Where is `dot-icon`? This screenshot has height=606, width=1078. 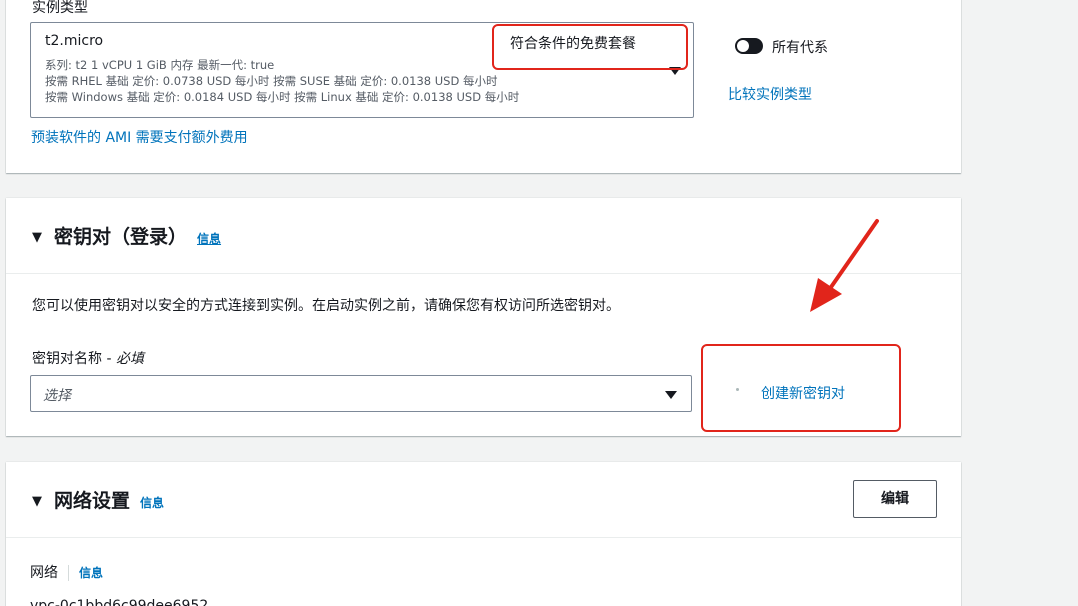
dot-icon is located at coordinates (737, 389).